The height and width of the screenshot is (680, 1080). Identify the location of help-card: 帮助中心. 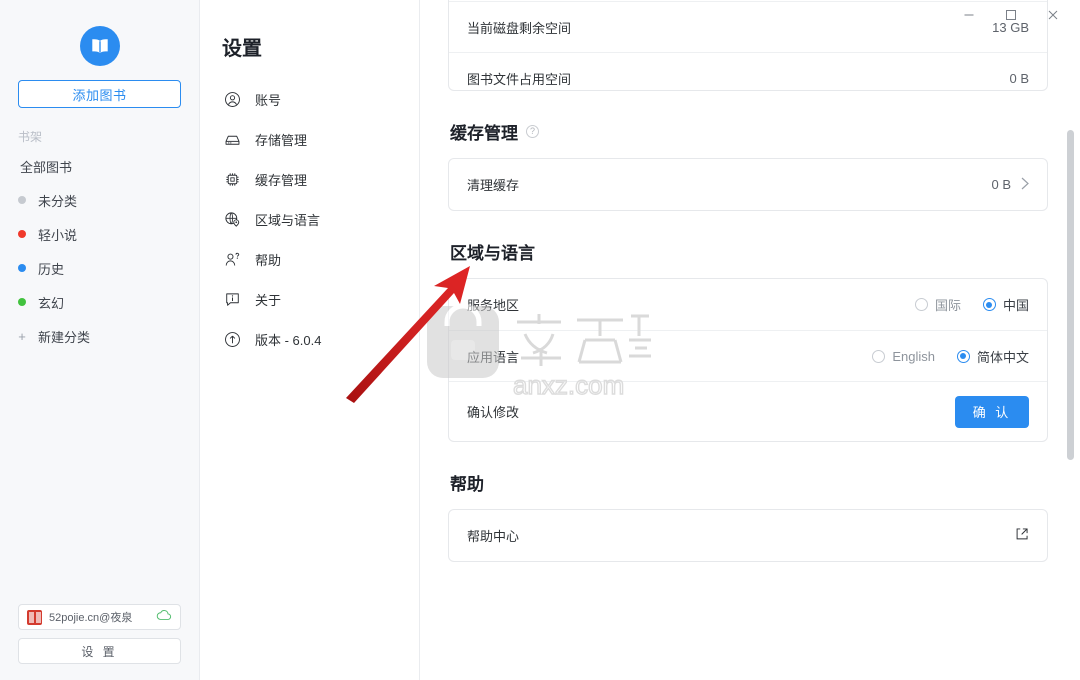
(748, 535).